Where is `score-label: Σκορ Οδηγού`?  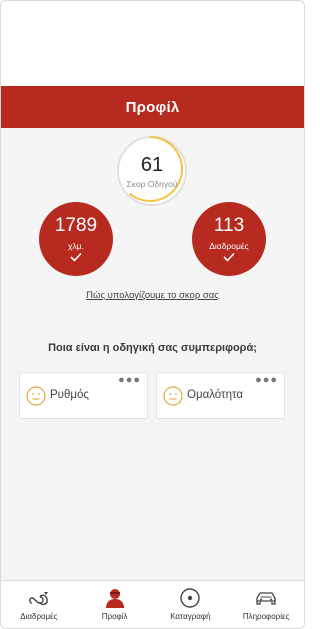
score-label: Σκορ Οδηγού is located at coordinates (152, 183).